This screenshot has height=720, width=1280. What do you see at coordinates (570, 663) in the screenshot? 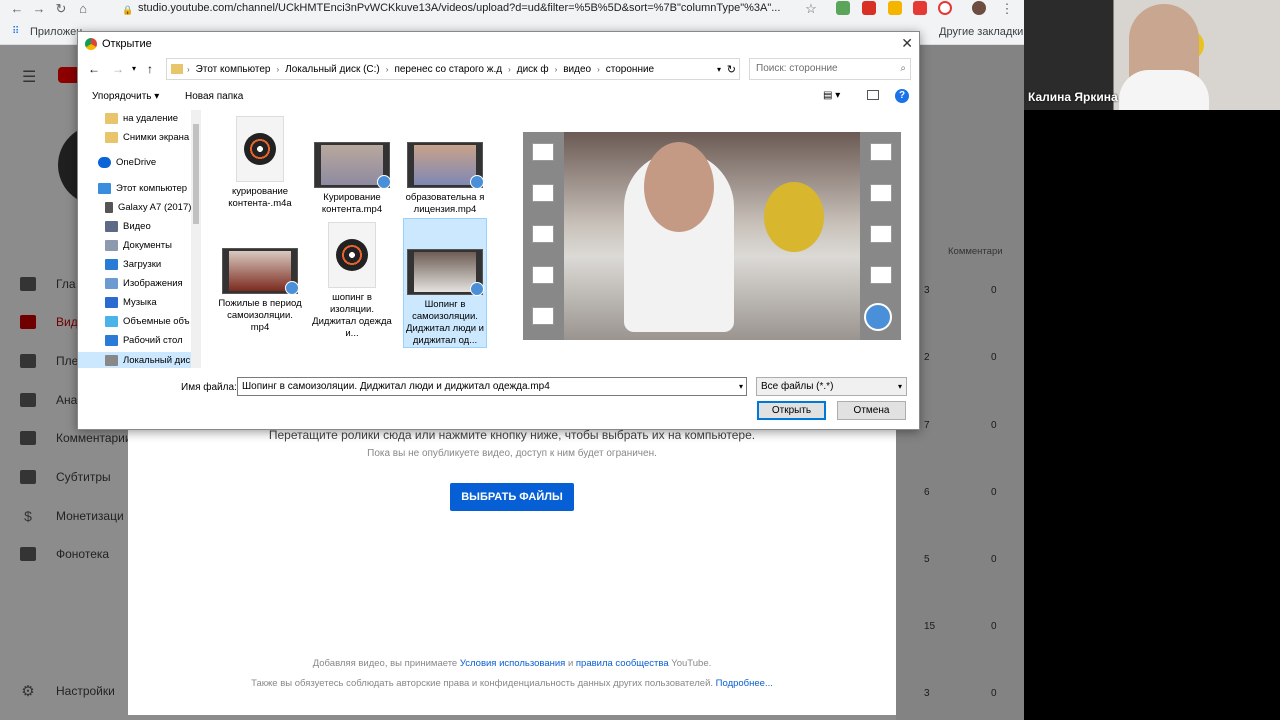
I see `legal-text: и` at bounding box center [570, 663].